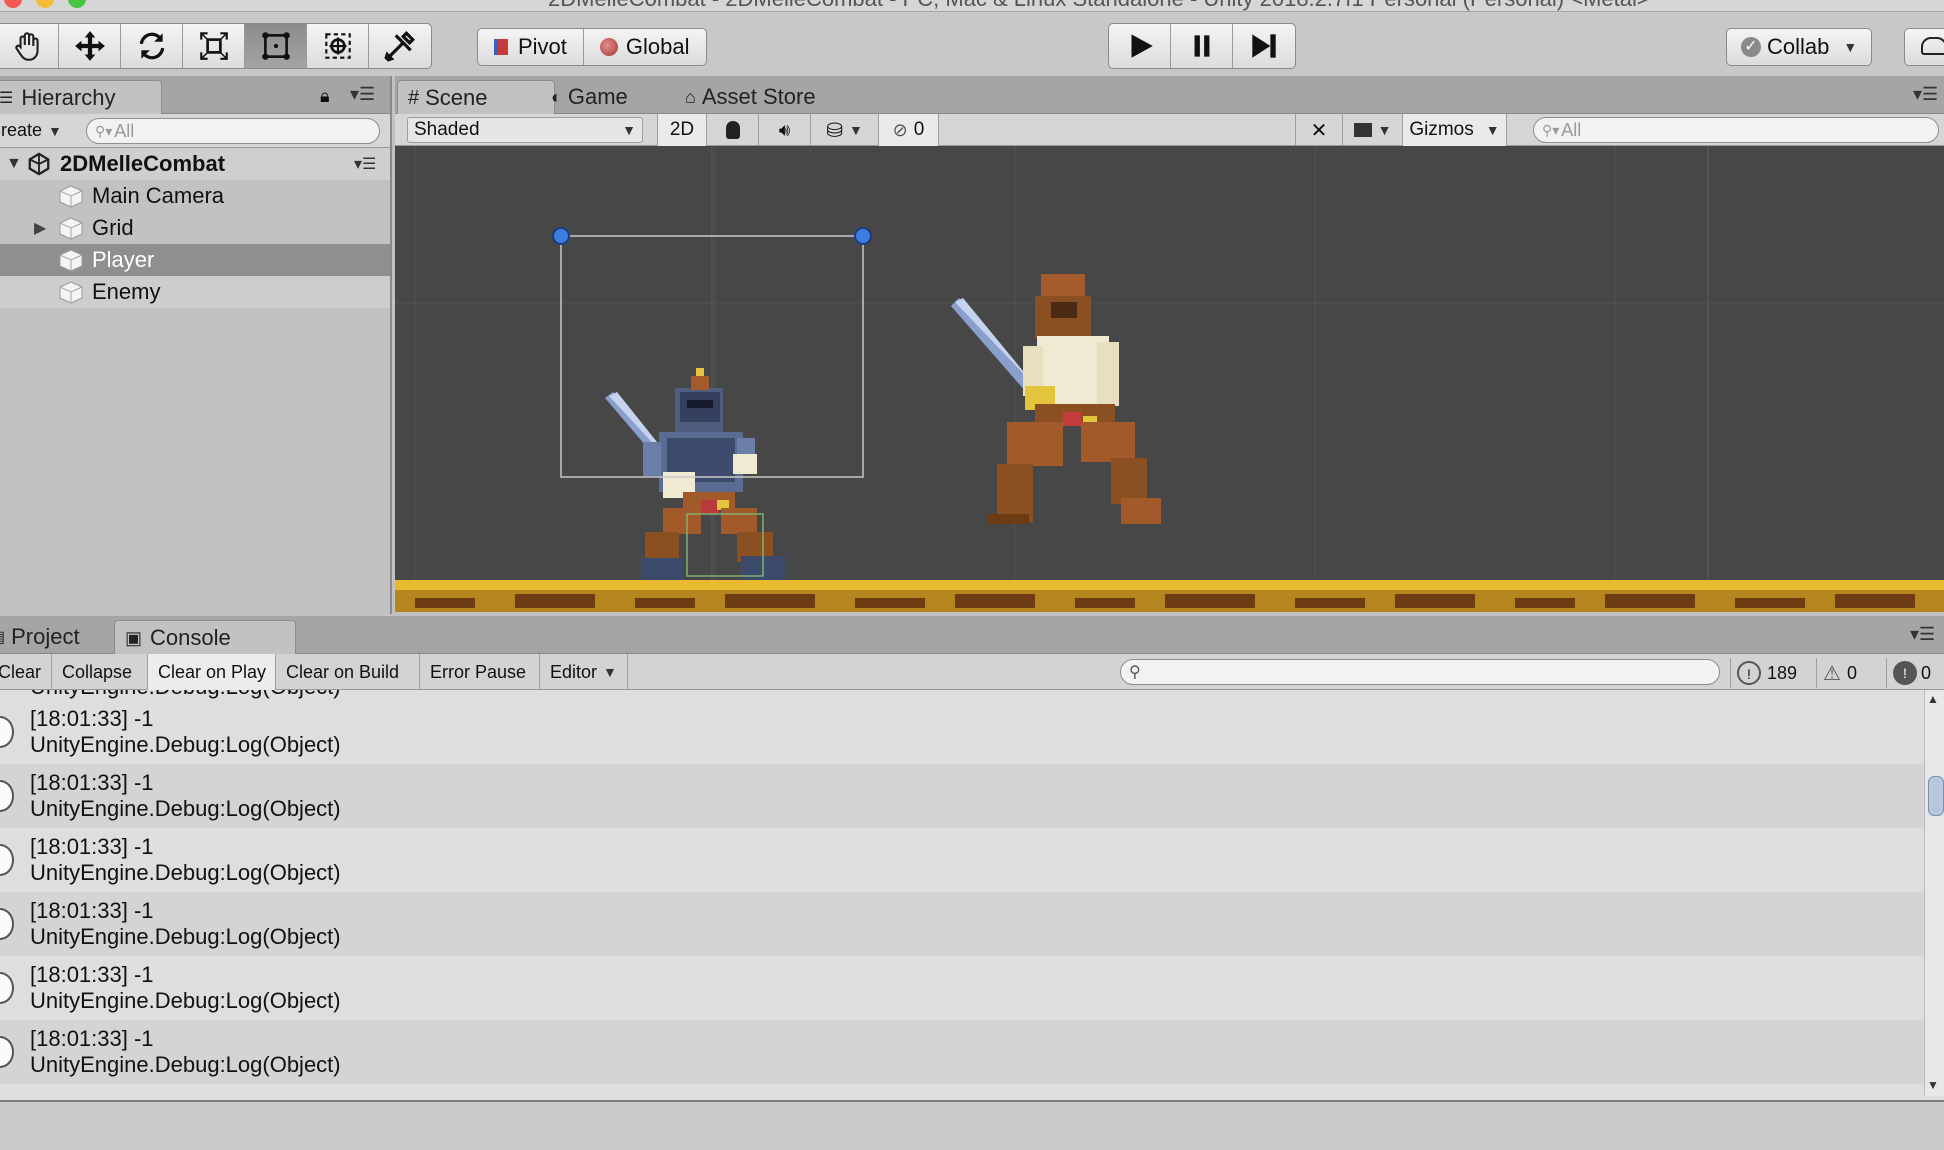 Image resolution: width=1944 pixels, height=1150 pixels. I want to click on lighting-toggle, so click(733, 130).